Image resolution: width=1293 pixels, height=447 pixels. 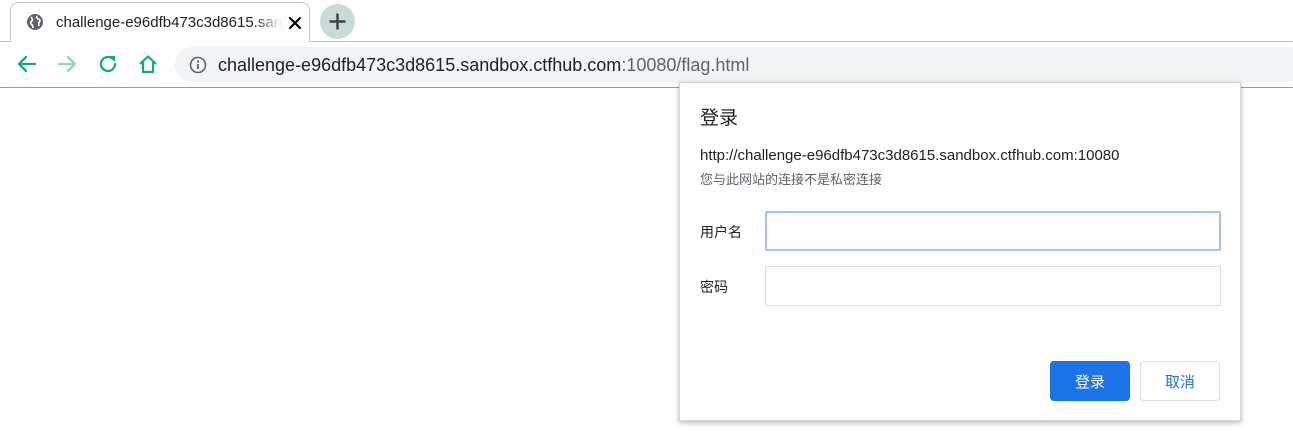 What do you see at coordinates (993, 286) in the screenshot?
I see `password-input` at bounding box center [993, 286].